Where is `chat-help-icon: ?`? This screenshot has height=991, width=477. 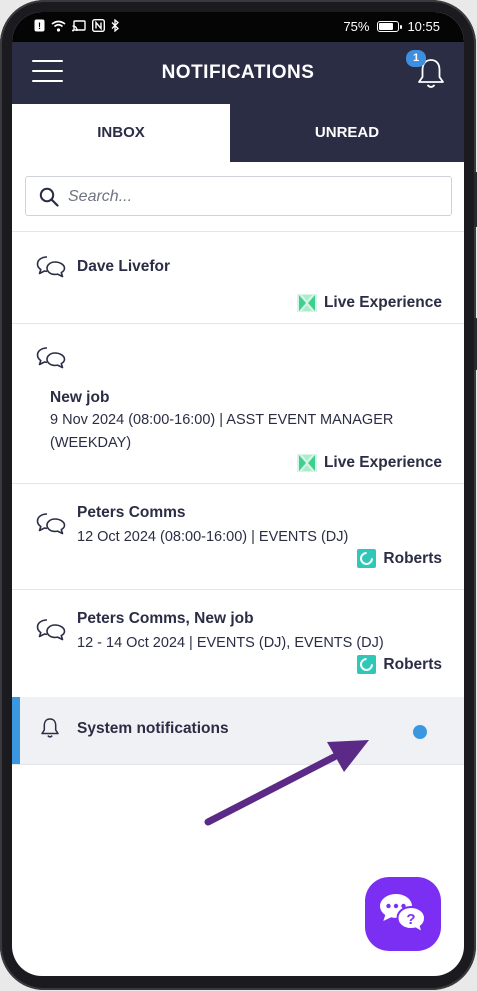
chat-help-icon: ? is located at coordinates (403, 914).